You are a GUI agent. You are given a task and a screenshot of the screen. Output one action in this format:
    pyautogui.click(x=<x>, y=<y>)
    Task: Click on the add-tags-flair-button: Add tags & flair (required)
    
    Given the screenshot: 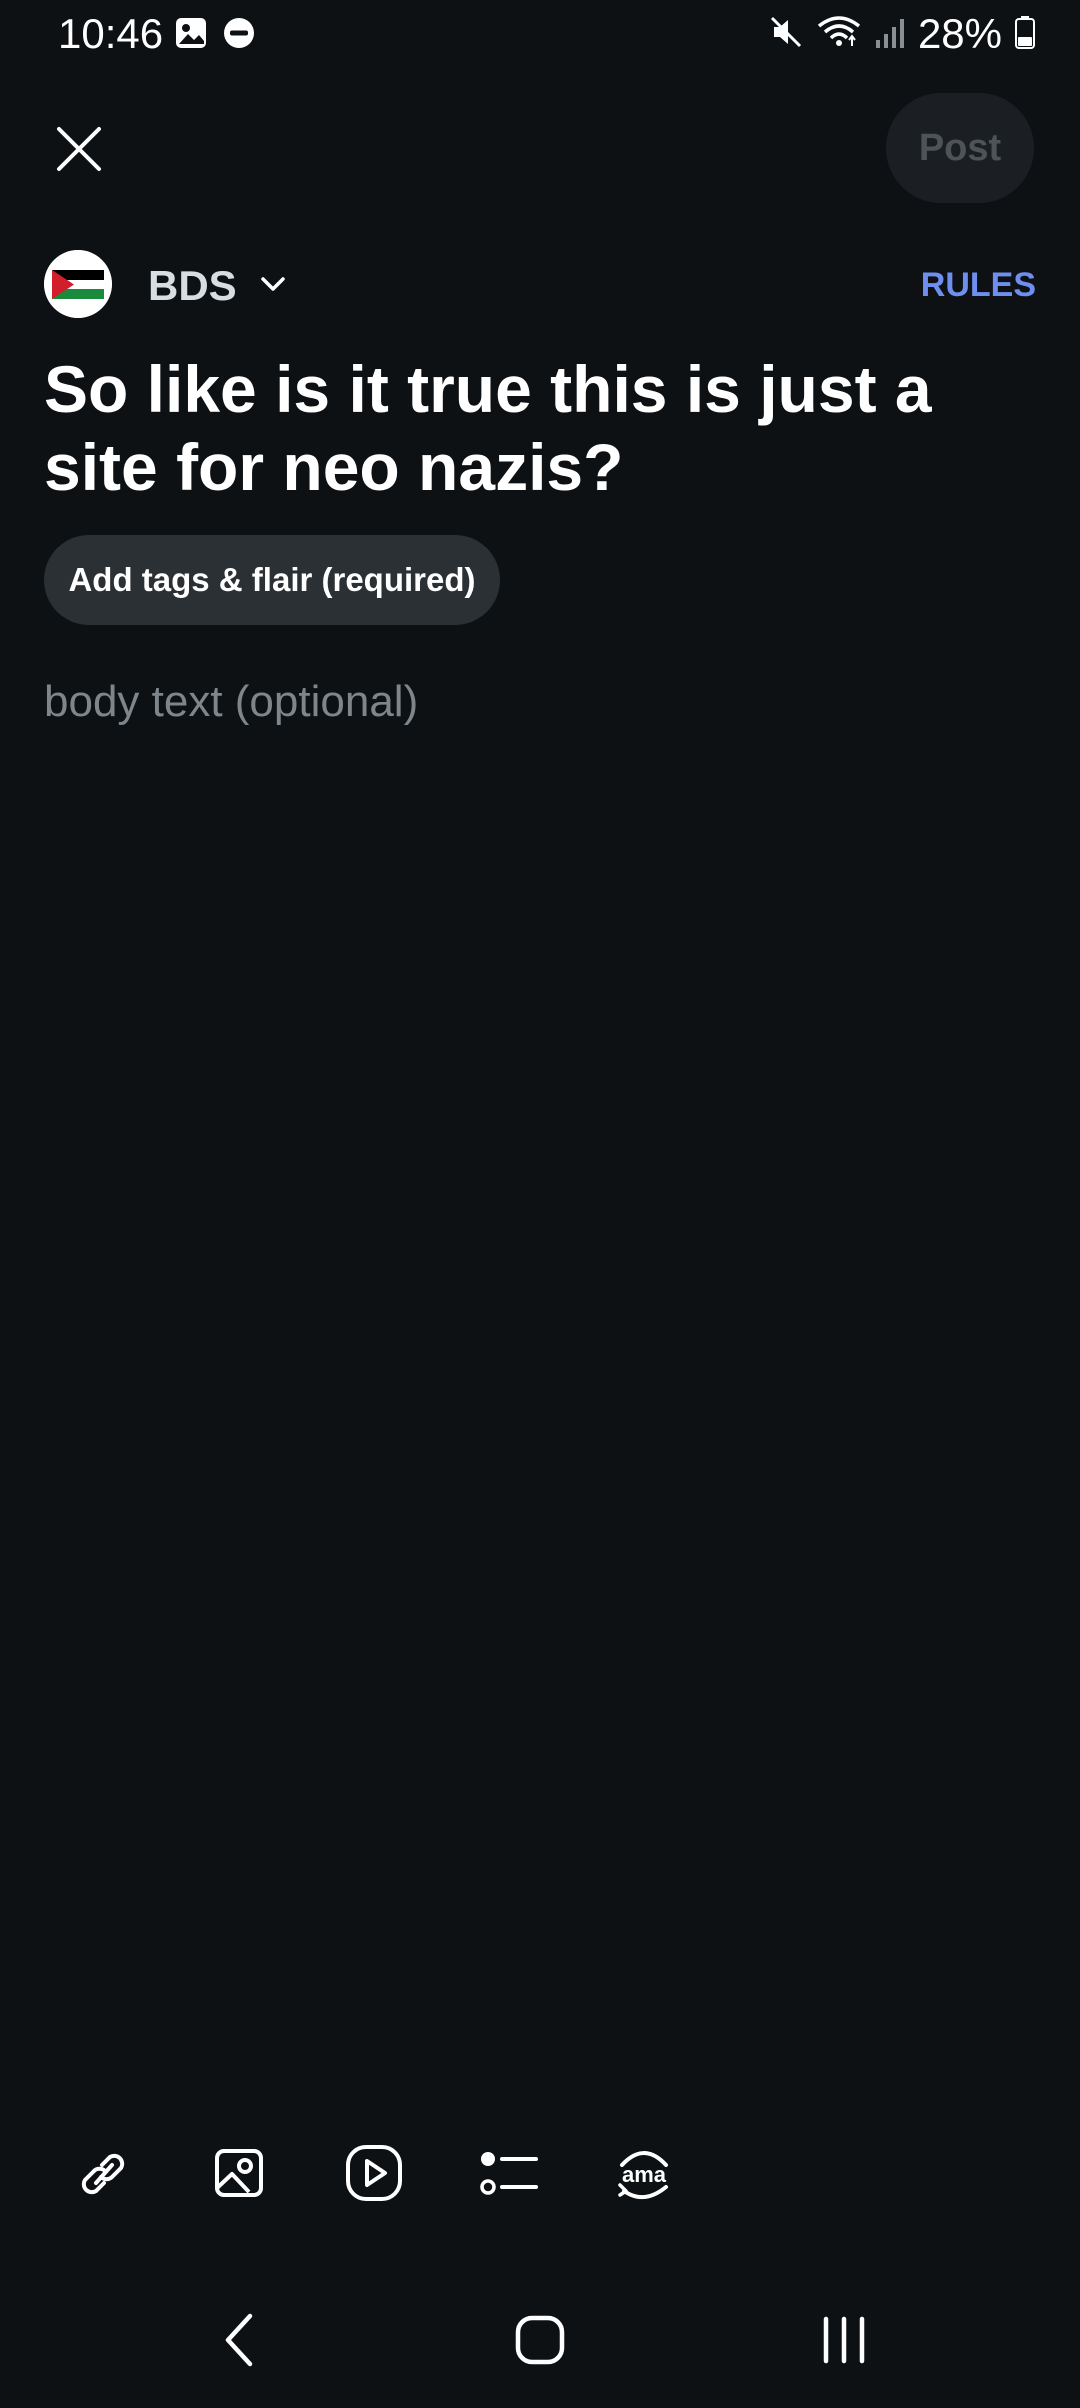 What is the action you would take?
    pyautogui.click(x=272, y=580)
    